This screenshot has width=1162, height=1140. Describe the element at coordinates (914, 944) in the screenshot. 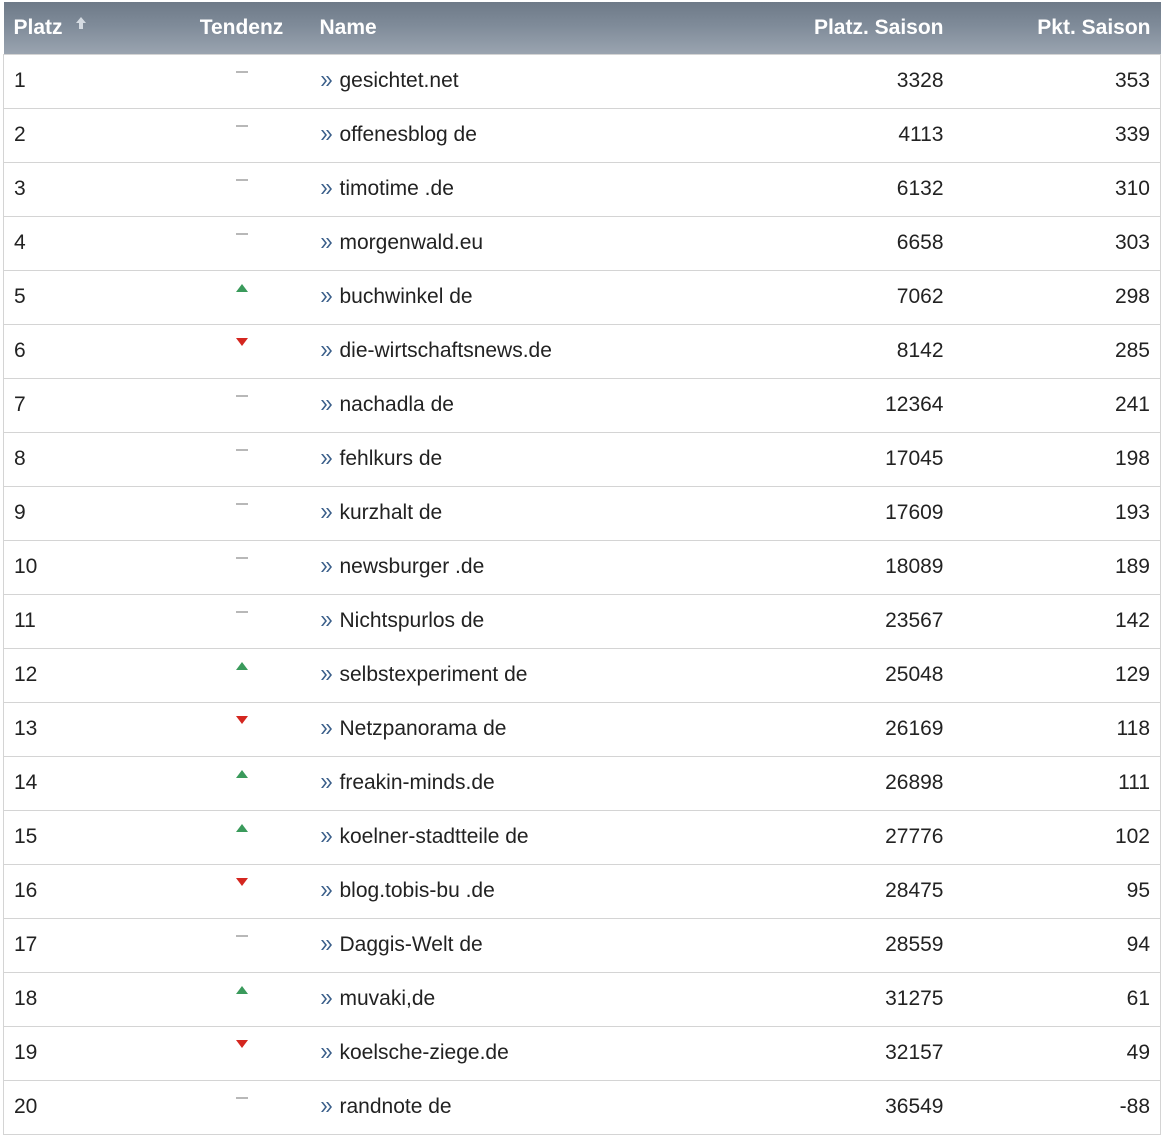

I see `cell-platz-saison: 28559` at that location.